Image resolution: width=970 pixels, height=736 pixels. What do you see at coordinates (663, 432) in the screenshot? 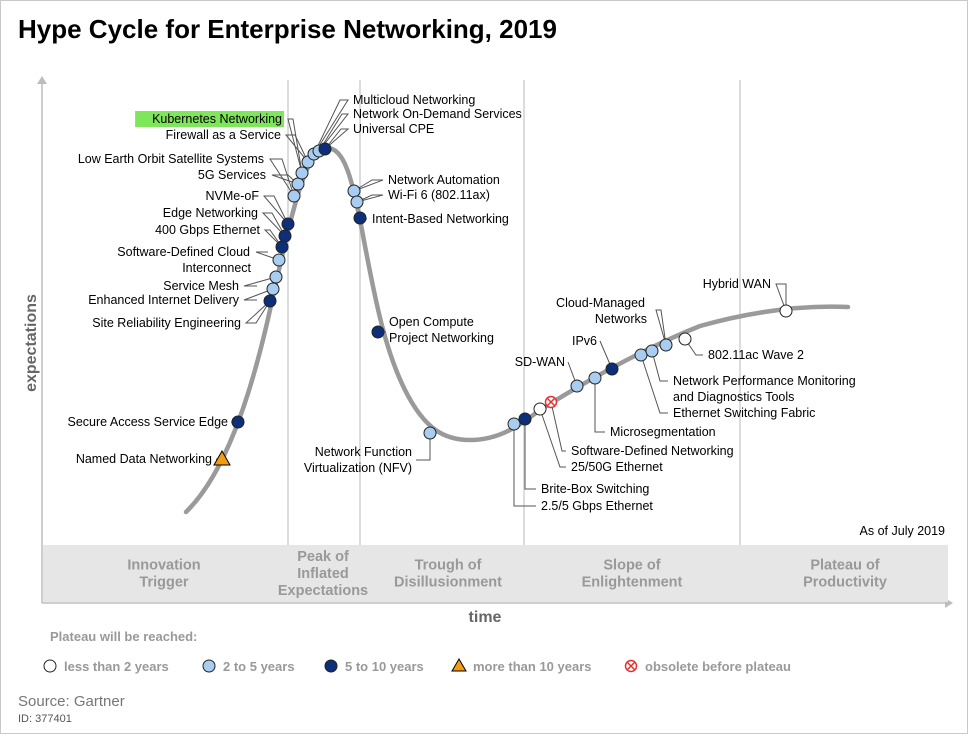
I see `tech-label-microsegmentation: Microsegmentation` at bounding box center [663, 432].